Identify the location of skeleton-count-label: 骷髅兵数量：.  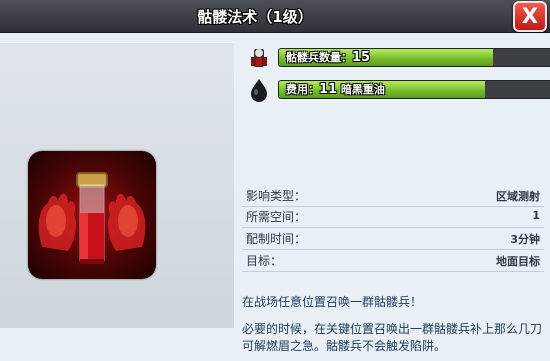
(319, 57).